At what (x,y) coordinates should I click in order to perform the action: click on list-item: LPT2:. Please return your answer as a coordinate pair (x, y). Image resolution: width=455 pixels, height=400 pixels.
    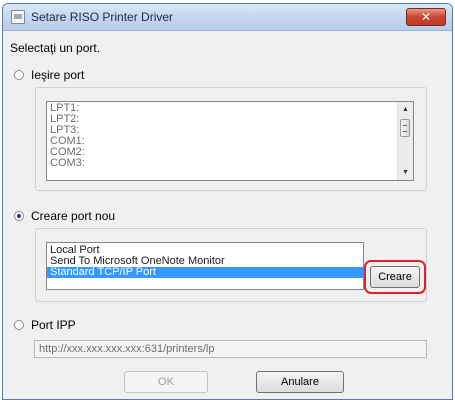
    Looking at the image, I should click on (230, 119).